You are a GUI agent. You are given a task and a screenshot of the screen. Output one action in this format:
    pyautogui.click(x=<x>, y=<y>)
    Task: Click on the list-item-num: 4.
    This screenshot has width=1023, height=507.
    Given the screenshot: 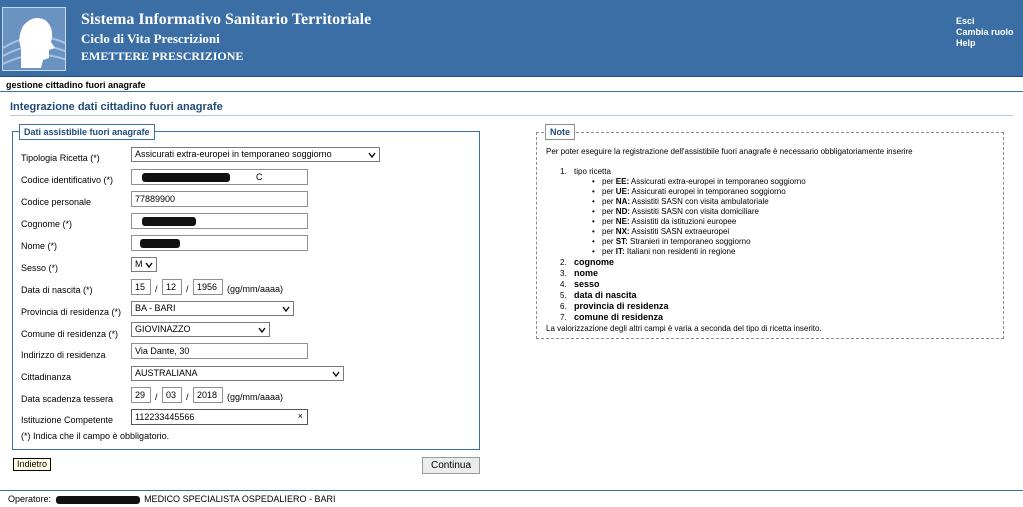 What is the action you would take?
    pyautogui.click(x=563, y=284)
    